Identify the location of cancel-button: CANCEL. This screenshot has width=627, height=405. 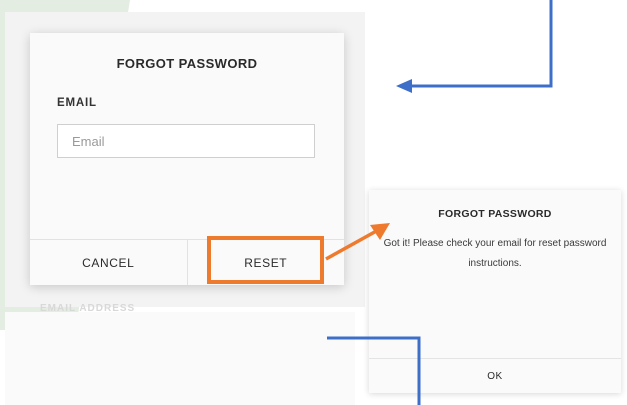
(109, 262).